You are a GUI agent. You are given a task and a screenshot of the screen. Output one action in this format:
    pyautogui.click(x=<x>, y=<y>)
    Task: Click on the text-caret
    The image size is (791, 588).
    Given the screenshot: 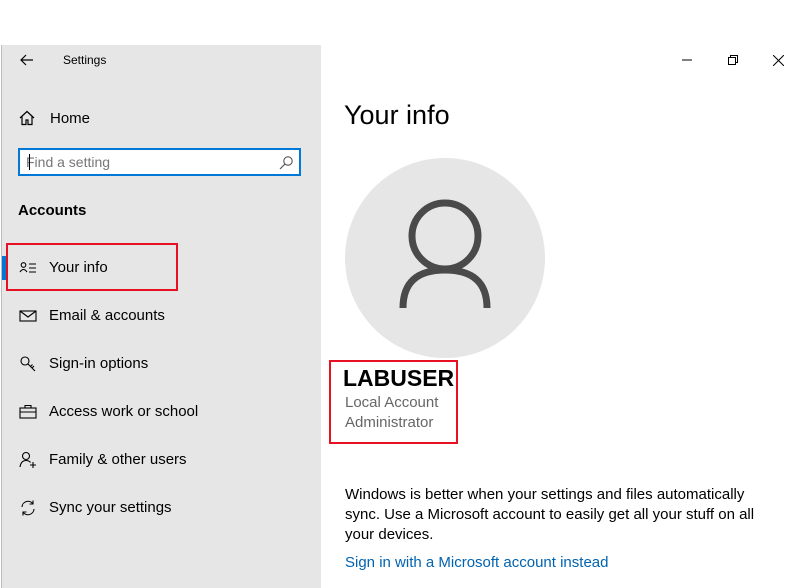 What is the action you would take?
    pyautogui.click(x=29, y=162)
    